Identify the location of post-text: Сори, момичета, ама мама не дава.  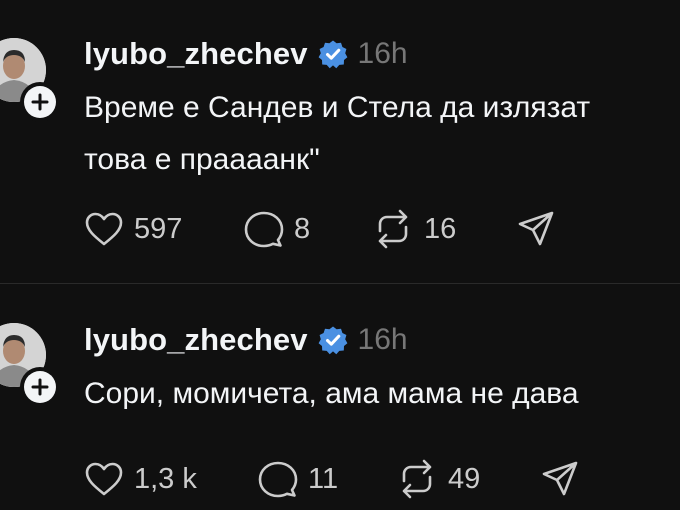
(331, 394).